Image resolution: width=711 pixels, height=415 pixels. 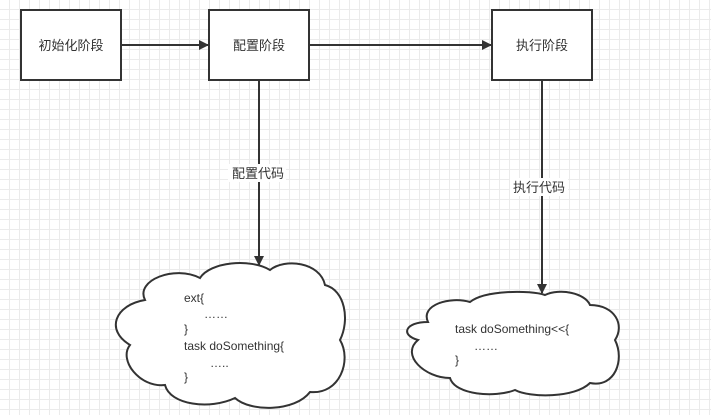 I want to click on cloud-config: ext{ …… } task doSomething{ ….. }, so click(x=230, y=335).